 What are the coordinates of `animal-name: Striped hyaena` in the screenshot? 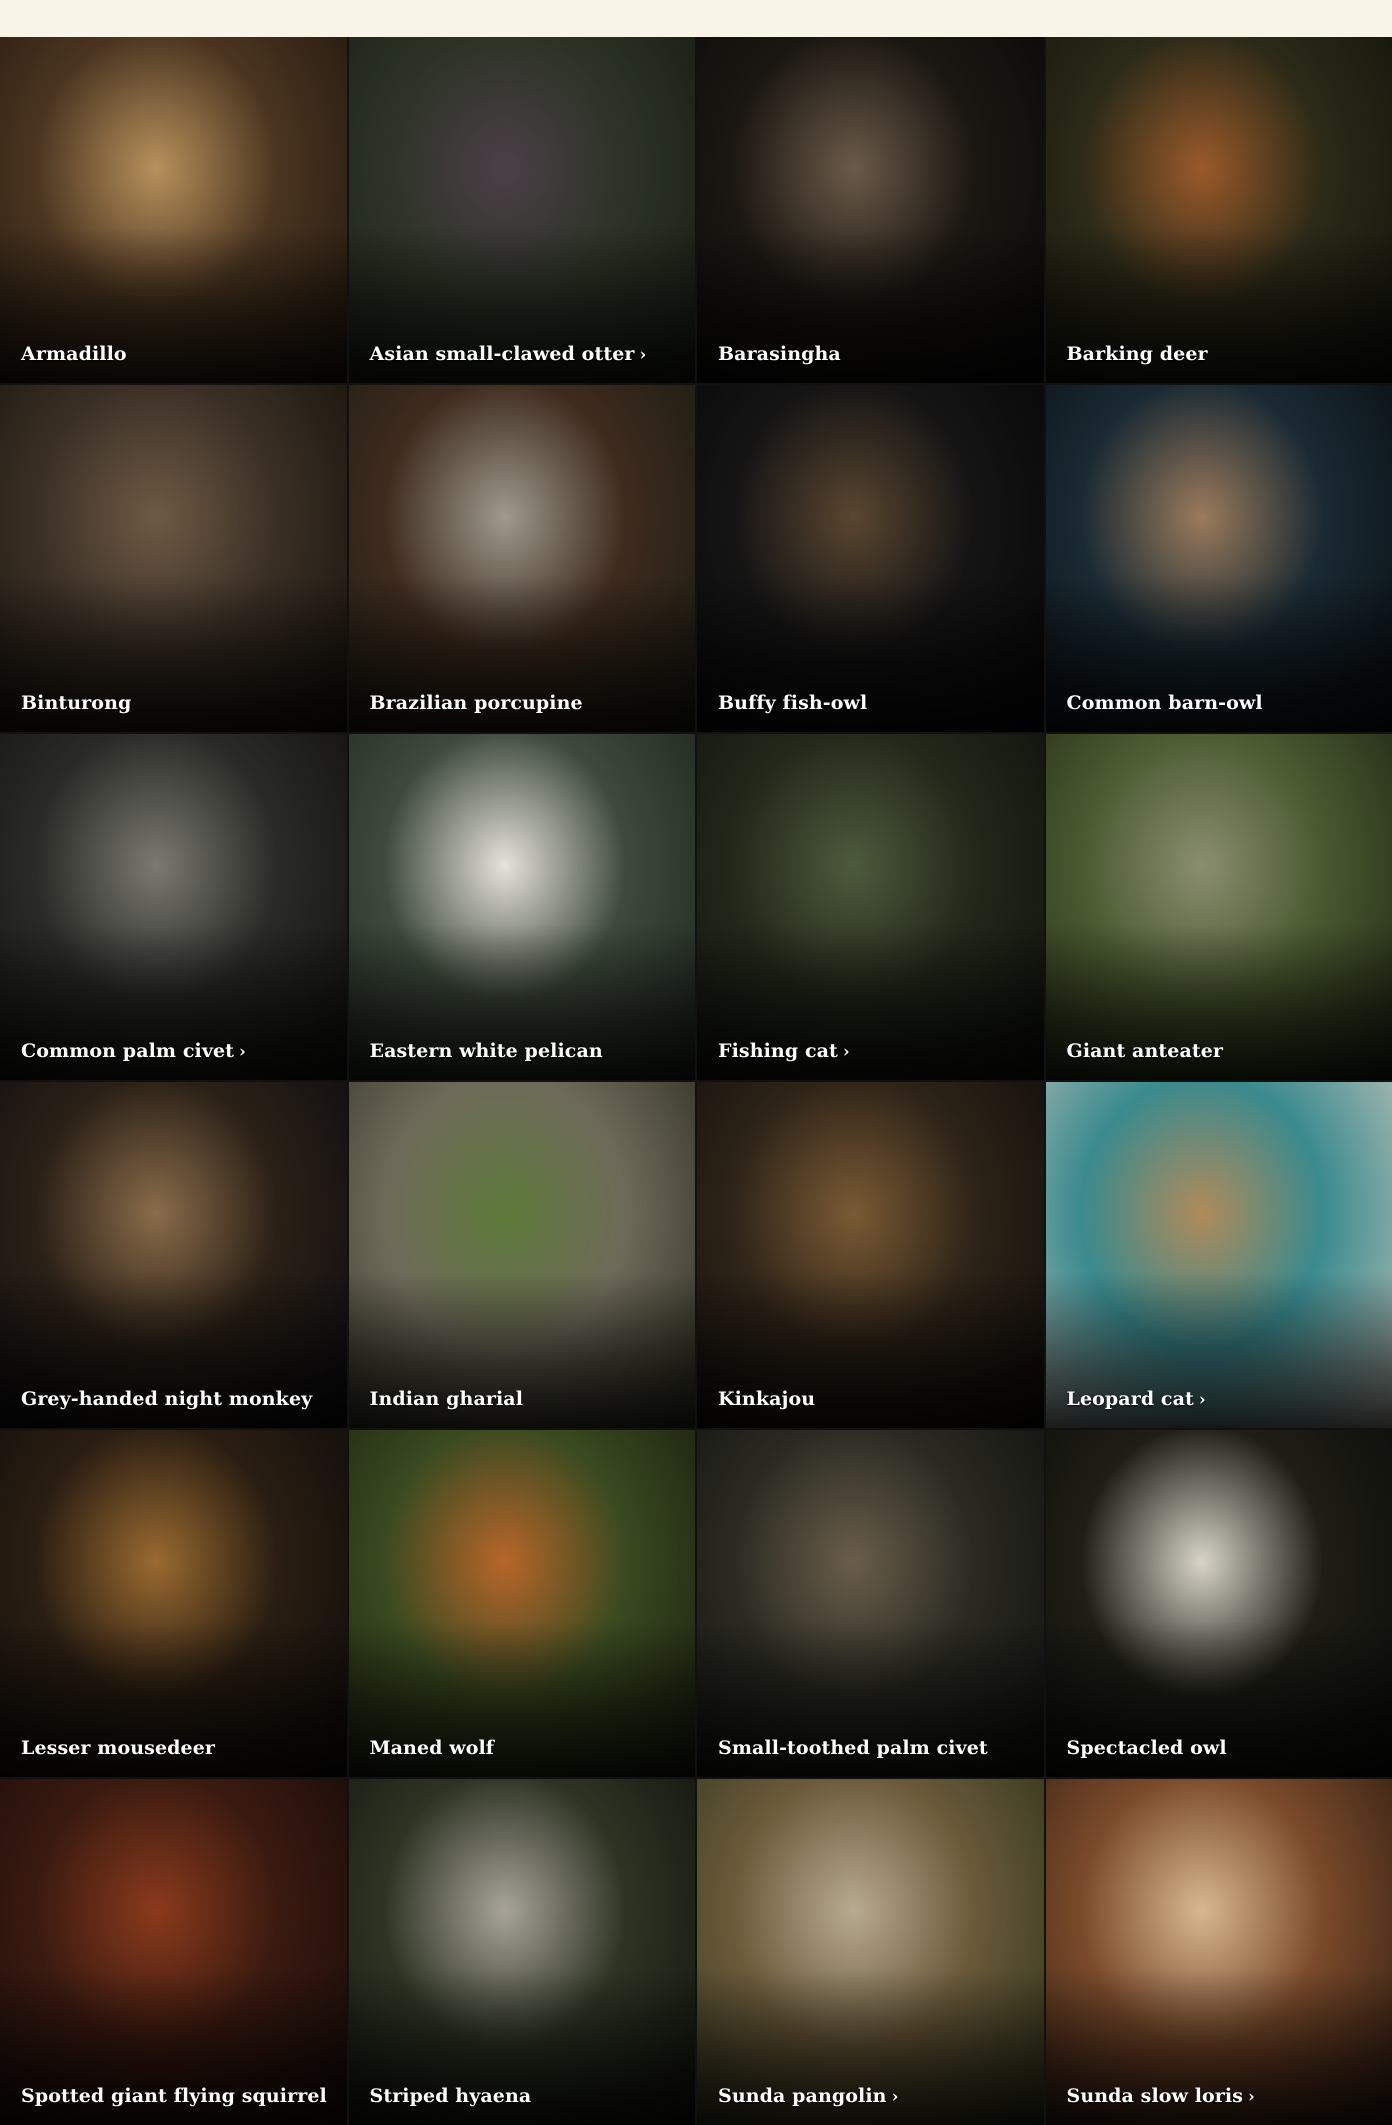 It's located at (450, 2096).